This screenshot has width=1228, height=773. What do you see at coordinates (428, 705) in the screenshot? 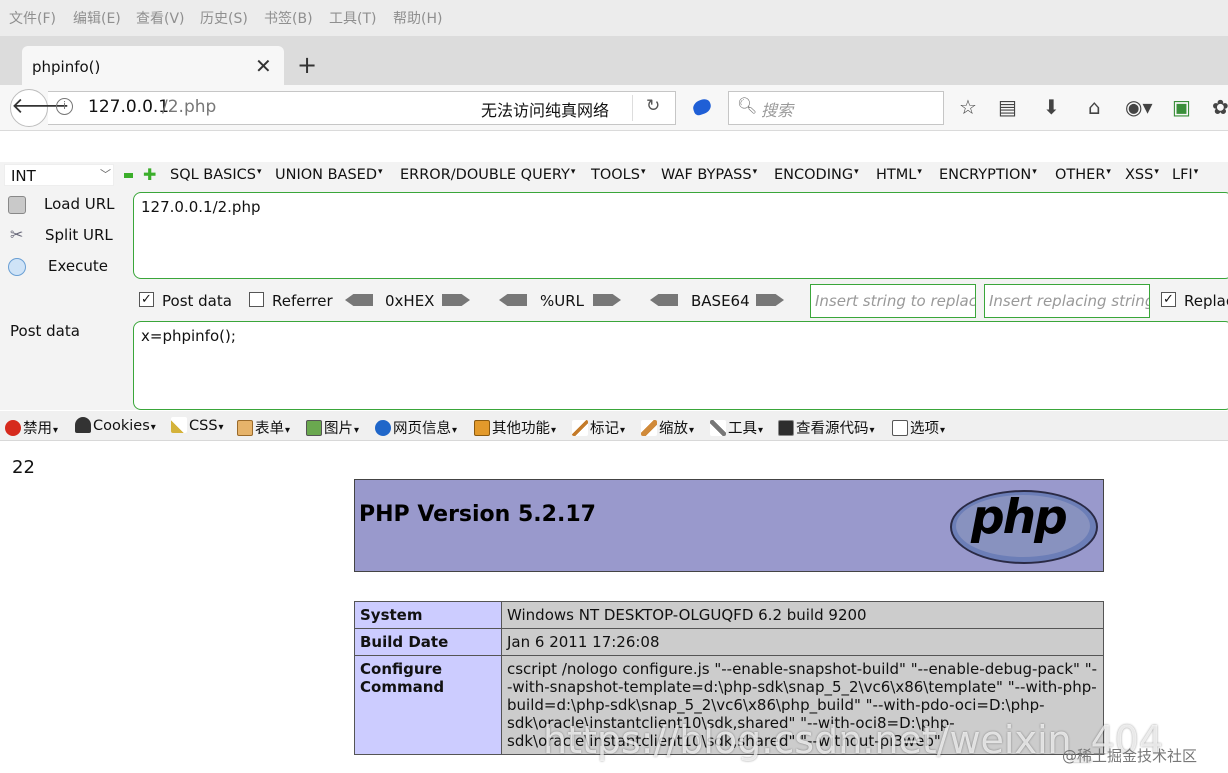
I see `row-key: Configure Command` at bounding box center [428, 705].